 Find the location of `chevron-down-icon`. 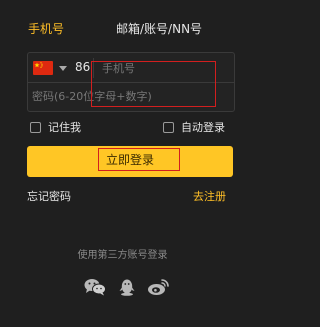

chevron-down-icon is located at coordinates (63, 68).